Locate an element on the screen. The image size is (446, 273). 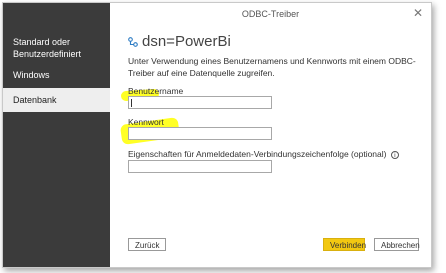
page-title: dsn=PowerBi is located at coordinates (186, 41).